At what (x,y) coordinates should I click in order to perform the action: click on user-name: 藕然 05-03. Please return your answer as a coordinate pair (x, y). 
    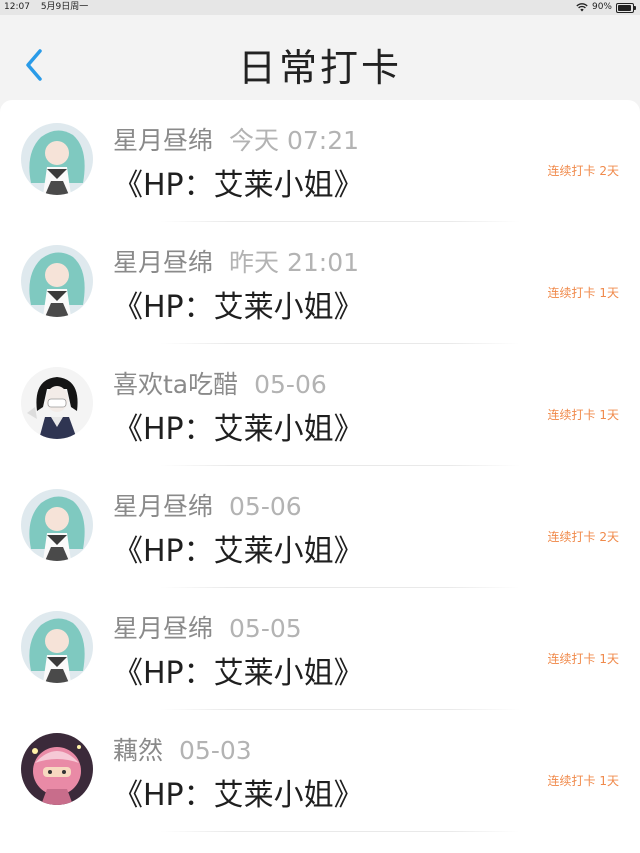
    Looking at the image, I should click on (182, 749).